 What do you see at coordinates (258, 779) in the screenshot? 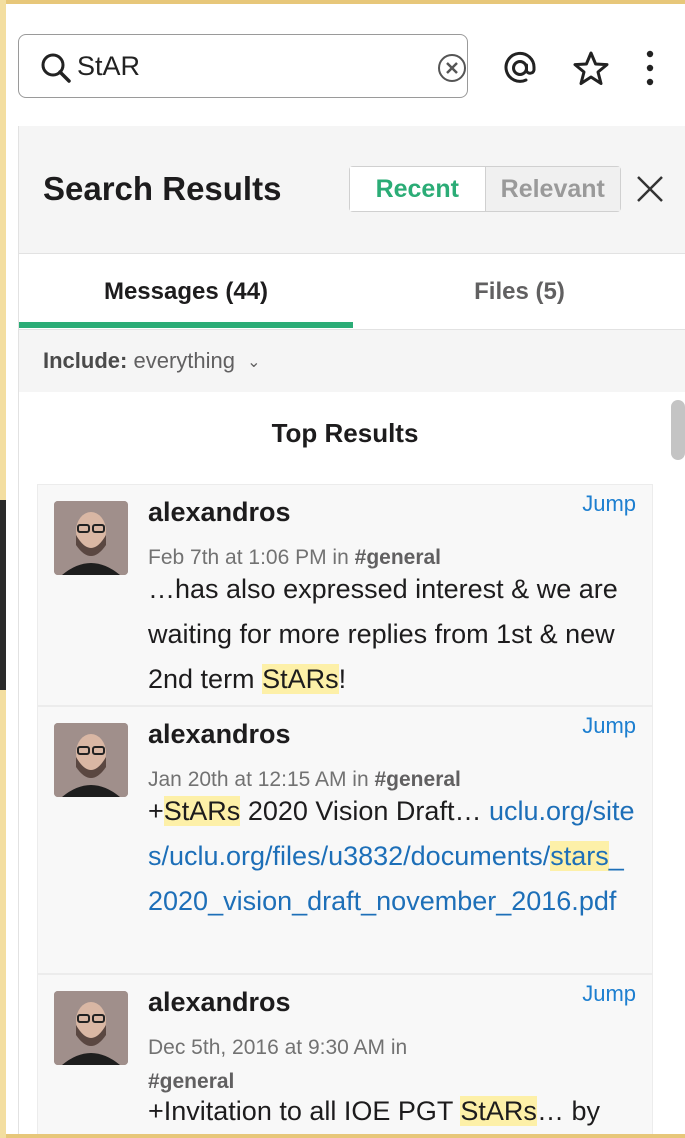
I see `message-timestamp: Jan 20th at 12:15 AM in` at bounding box center [258, 779].